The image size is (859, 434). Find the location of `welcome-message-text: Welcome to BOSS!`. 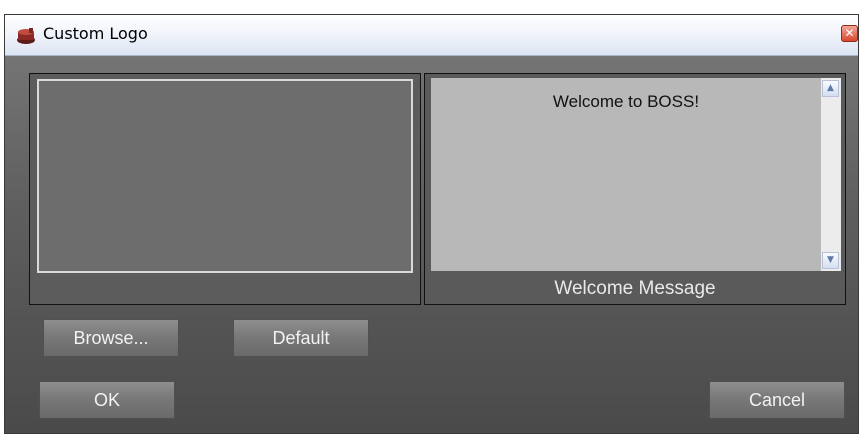

welcome-message-text: Welcome to BOSS! is located at coordinates (626, 102).